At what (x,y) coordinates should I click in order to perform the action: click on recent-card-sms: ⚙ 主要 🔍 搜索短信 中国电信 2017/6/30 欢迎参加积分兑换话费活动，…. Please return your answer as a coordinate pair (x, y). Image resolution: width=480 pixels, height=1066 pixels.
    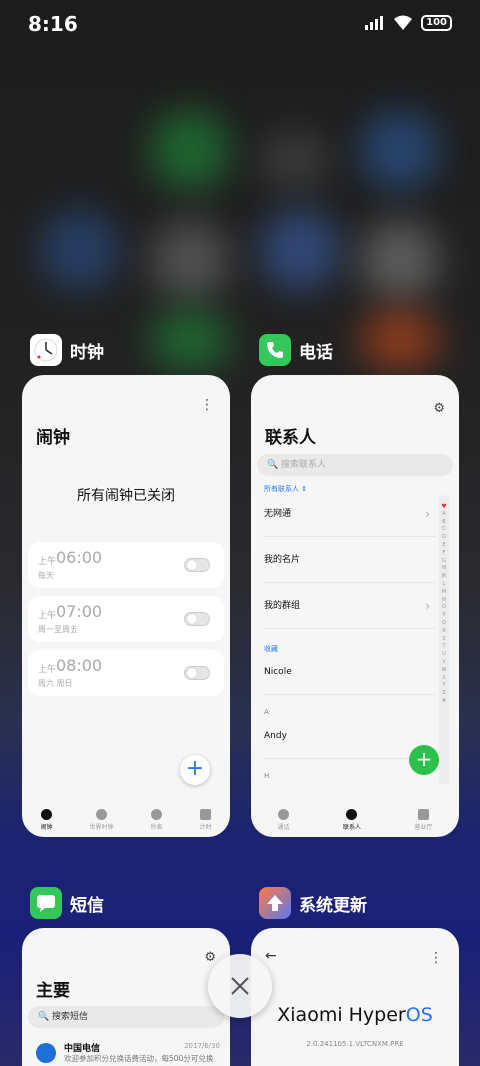
    Looking at the image, I should click on (126, 997).